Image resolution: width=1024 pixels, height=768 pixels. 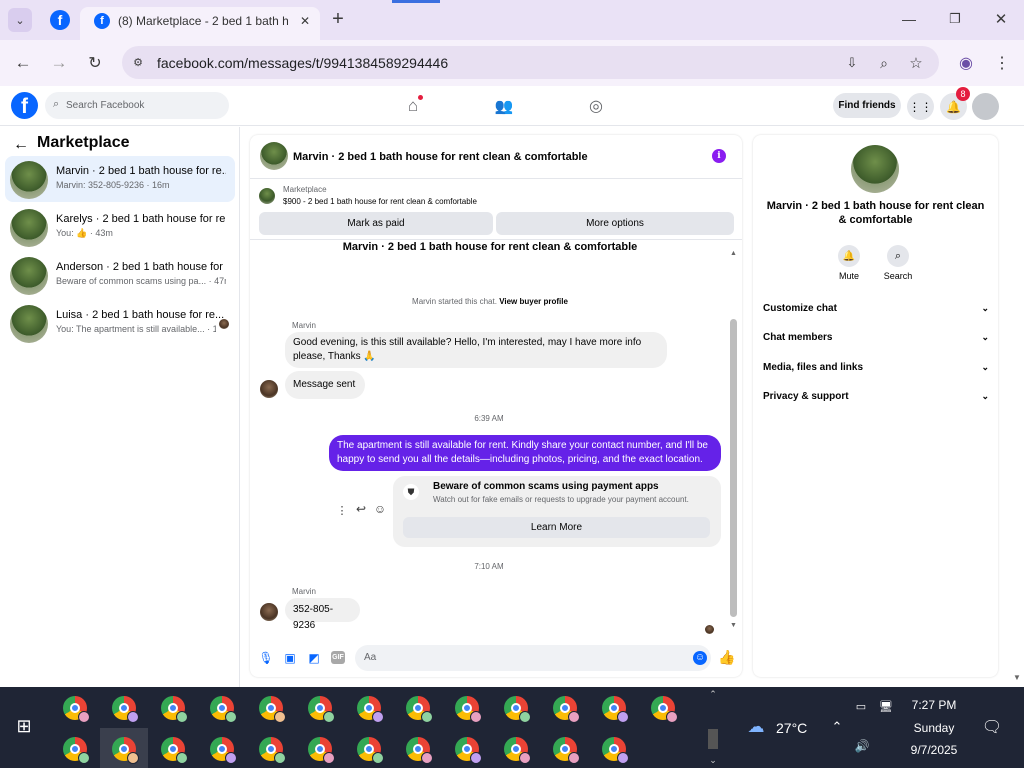 I want to click on taskbar-scroll-up-icon: ⌃, so click(x=713, y=694).